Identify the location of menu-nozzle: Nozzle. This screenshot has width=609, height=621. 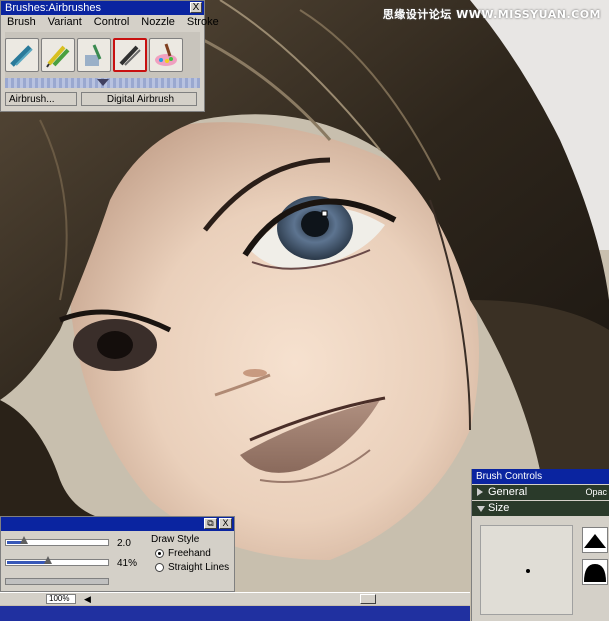
(158, 22).